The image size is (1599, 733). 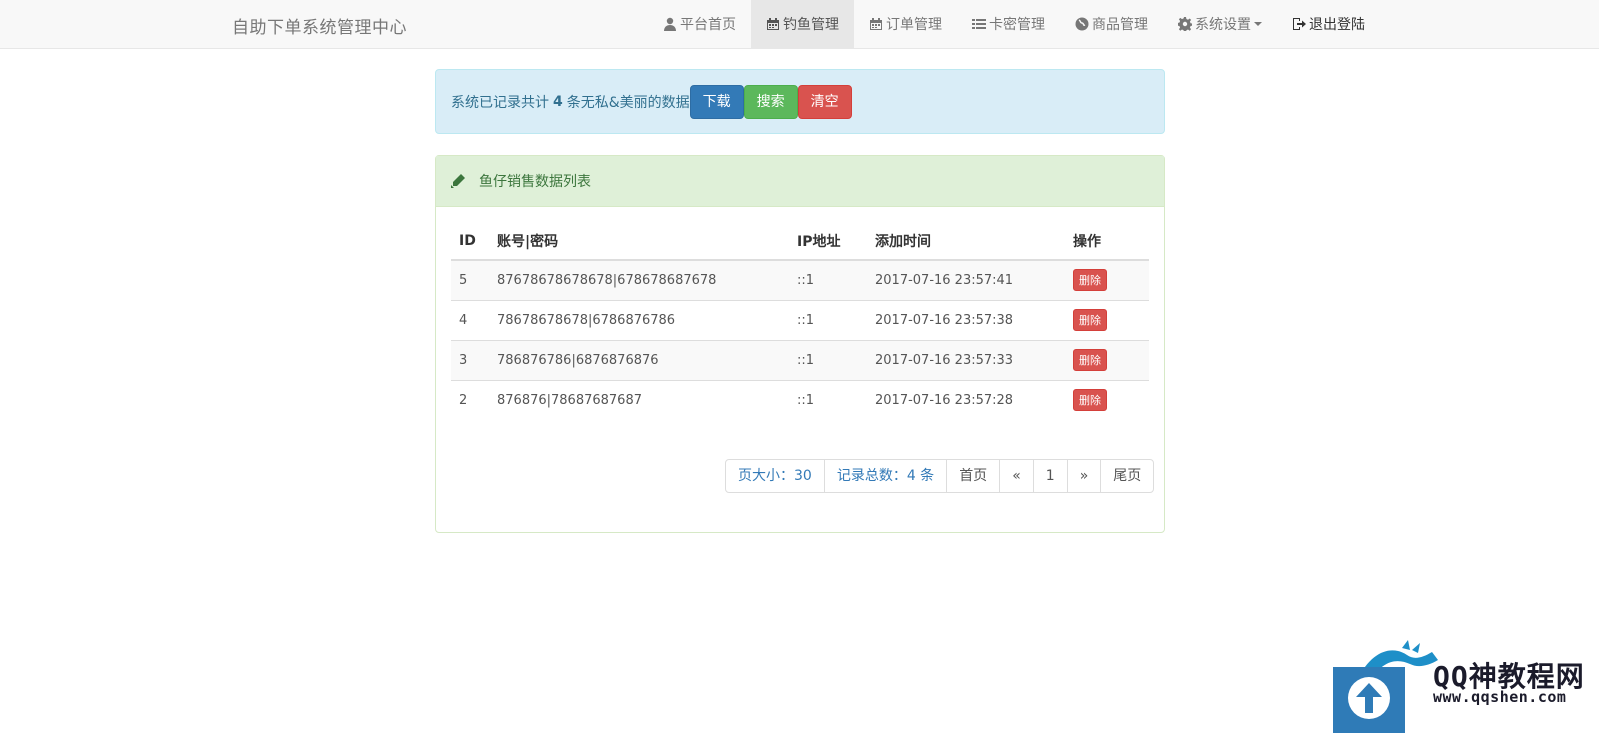 I want to click on nav-item-logout: 退出登陆, so click(x=1328, y=24).